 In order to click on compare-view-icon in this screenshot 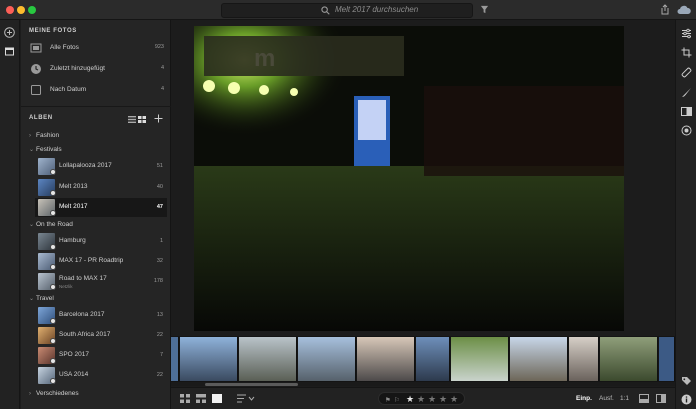, I will do `click(661, 398)`.